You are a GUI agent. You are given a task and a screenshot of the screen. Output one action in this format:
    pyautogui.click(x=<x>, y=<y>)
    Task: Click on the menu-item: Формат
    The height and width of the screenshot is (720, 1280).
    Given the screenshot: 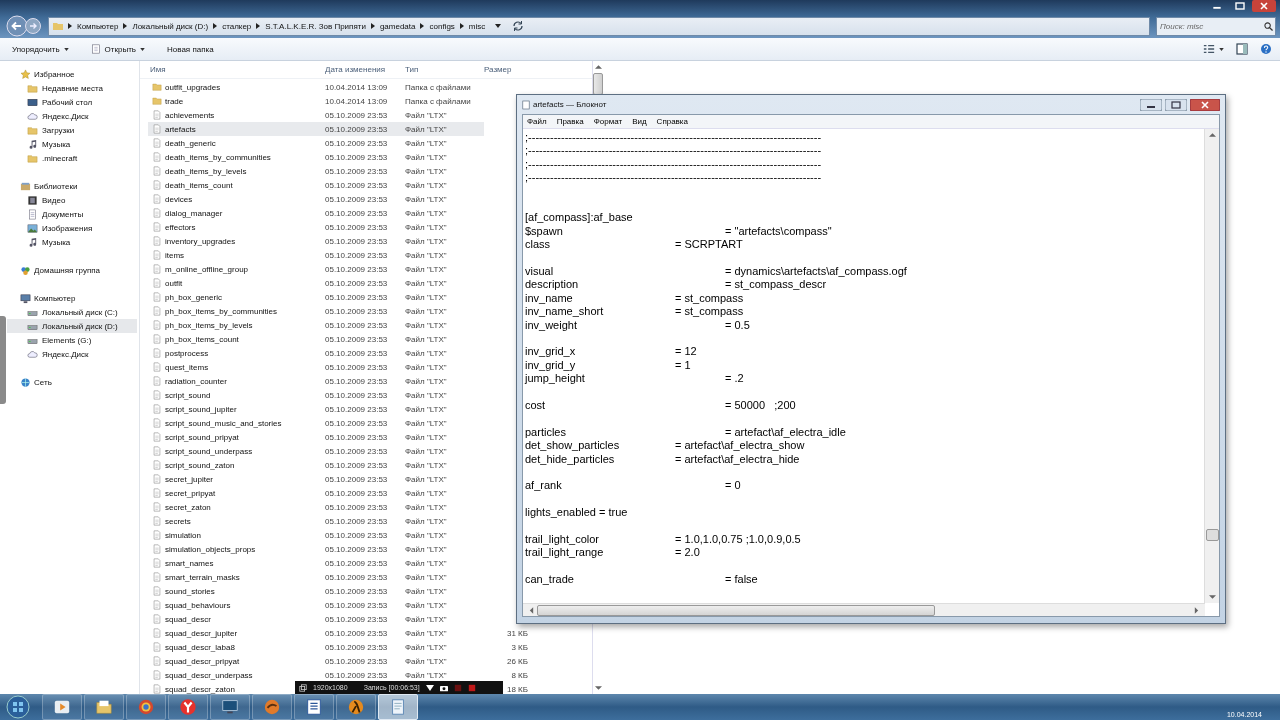 What is the action you would take?
    pyautogui.click(x=608, y=121)
    